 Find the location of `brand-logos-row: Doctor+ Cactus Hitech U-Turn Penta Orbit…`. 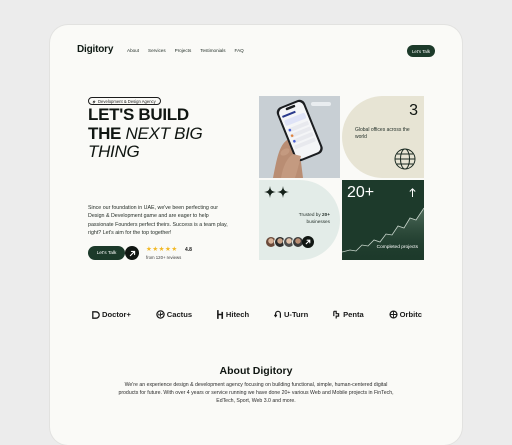

brand-logos-row: Doctor+ Cactus Hitech U-Turn Penta Orbit… is located at coordinates (257, 314).